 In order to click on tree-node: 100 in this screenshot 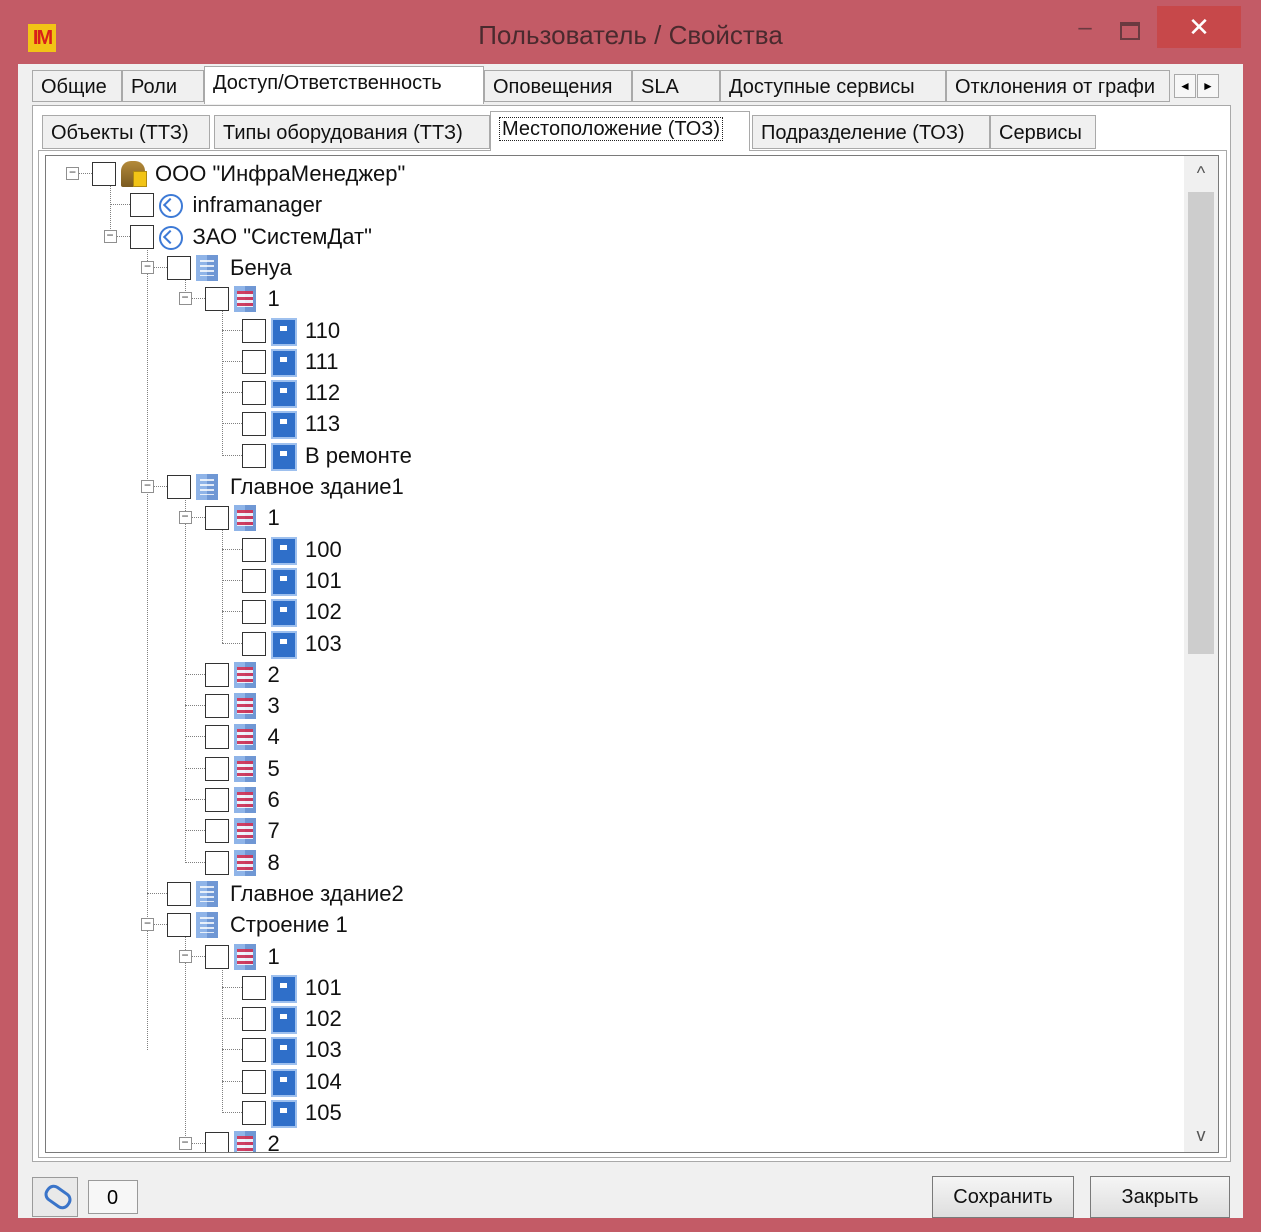, I will do `click(611, 550)`.